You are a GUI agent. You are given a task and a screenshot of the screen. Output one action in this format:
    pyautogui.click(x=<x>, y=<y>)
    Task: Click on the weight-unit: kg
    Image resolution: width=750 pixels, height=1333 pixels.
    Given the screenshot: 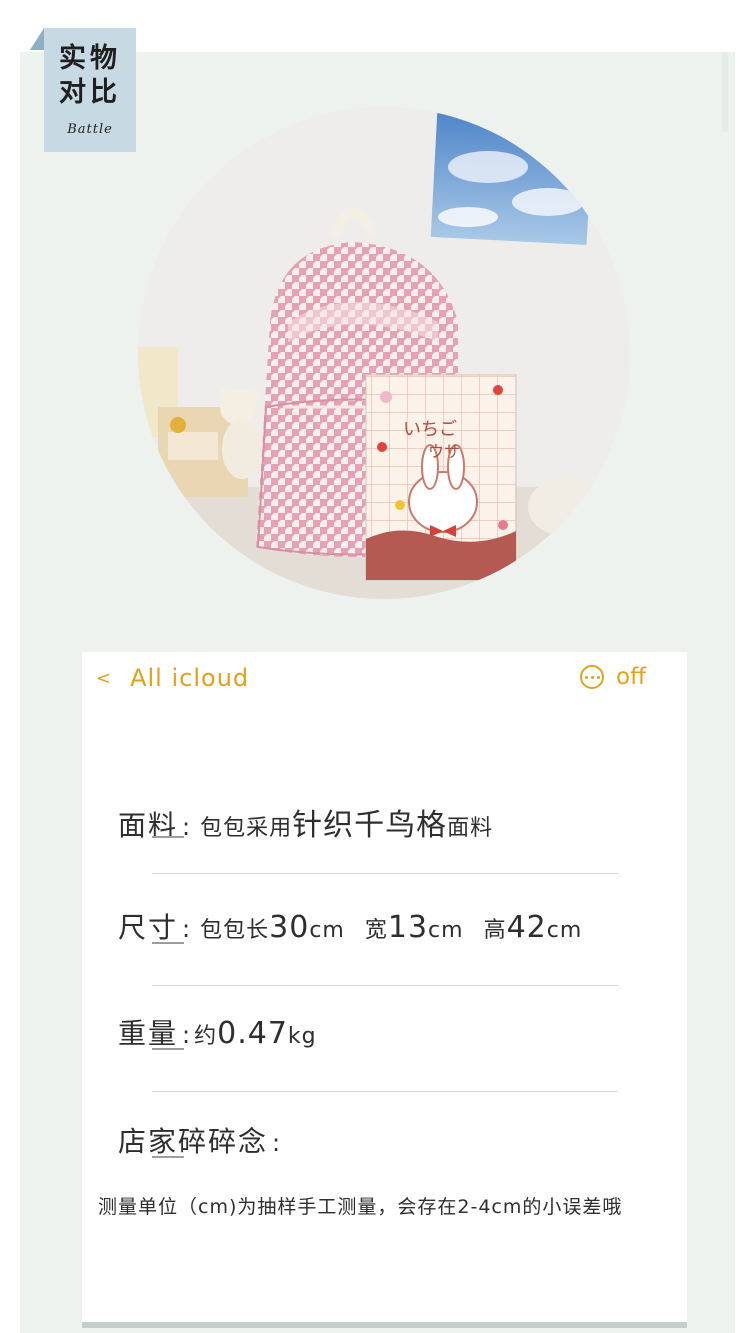 What is the action you would take?
    pyautogui.click(x=302, y=1036)
    